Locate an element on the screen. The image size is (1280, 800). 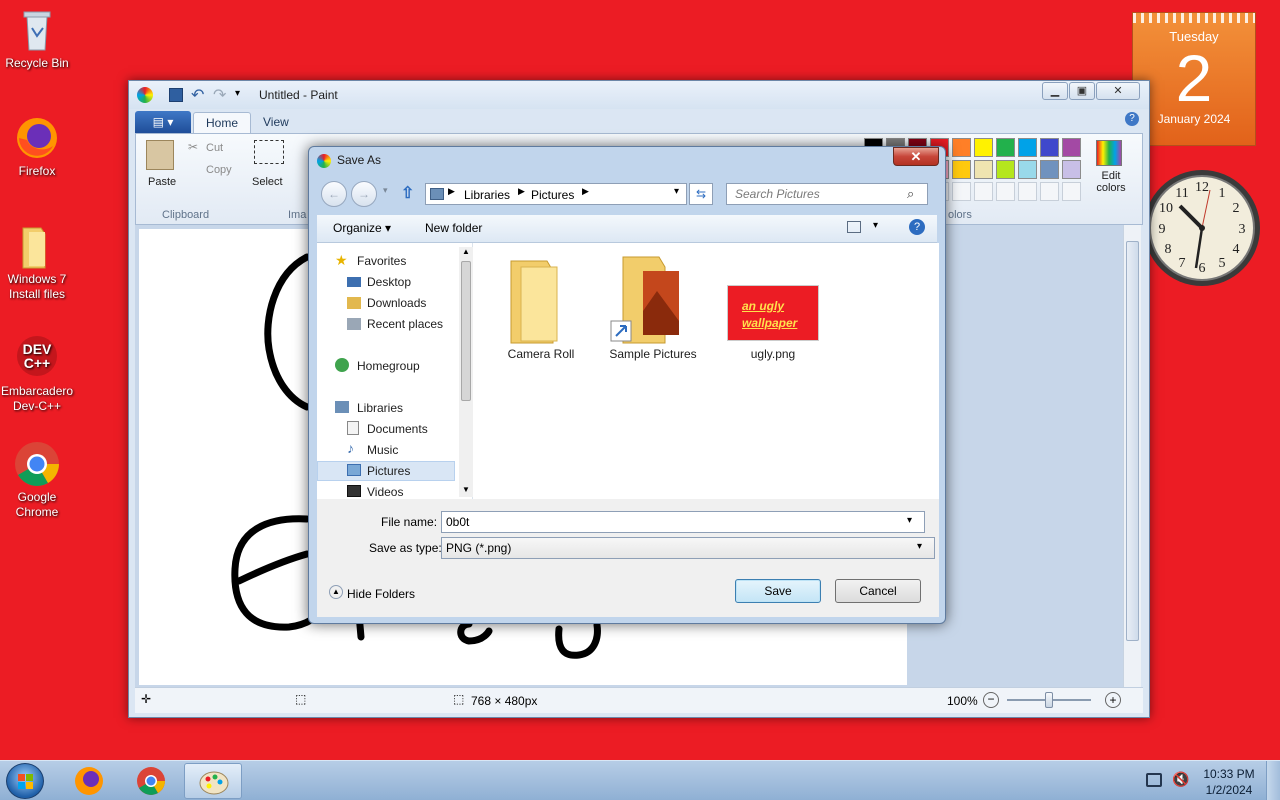
zoom-slider-thumb is located at coordinates (1049, 700).